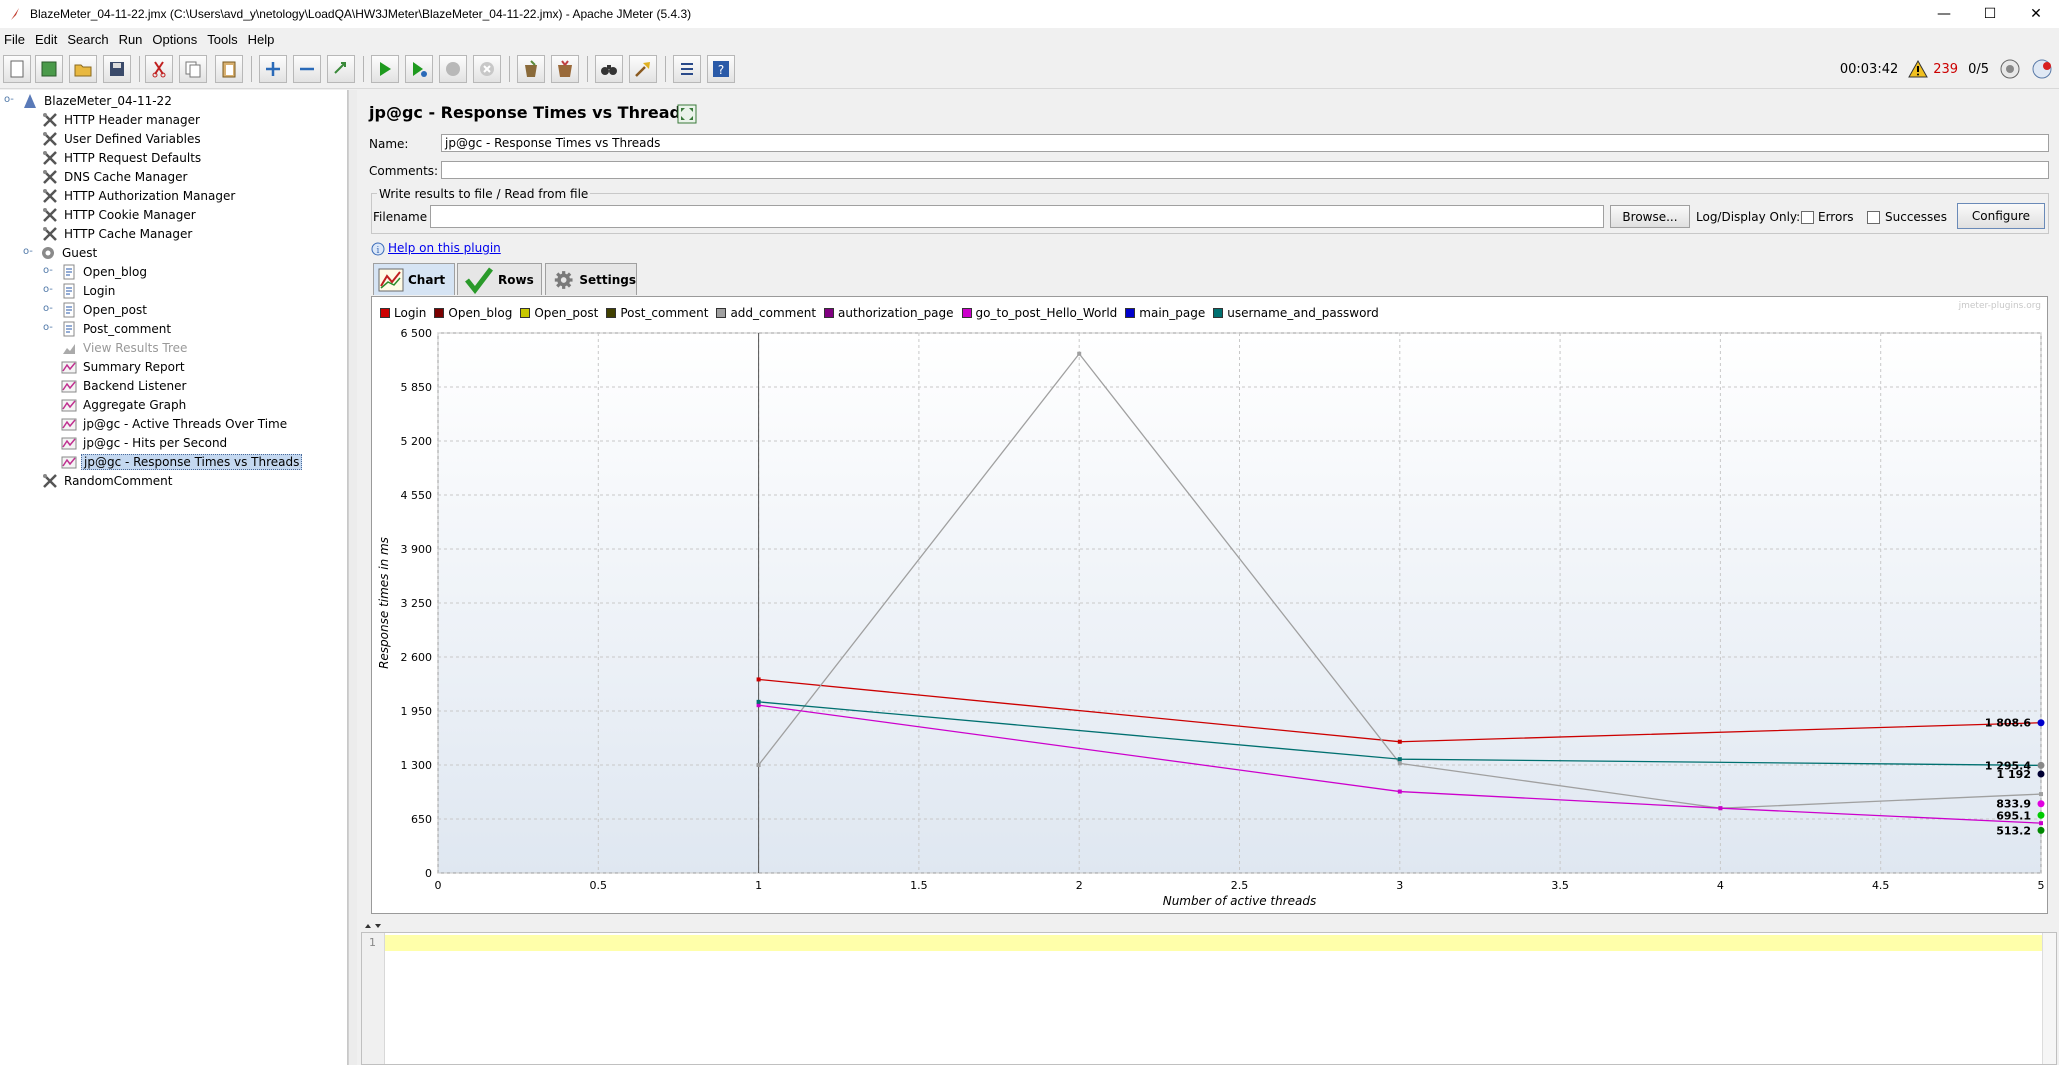 The image size is (2059, 1065). I want to click on configure-button: Configure, so click(2001, 216).